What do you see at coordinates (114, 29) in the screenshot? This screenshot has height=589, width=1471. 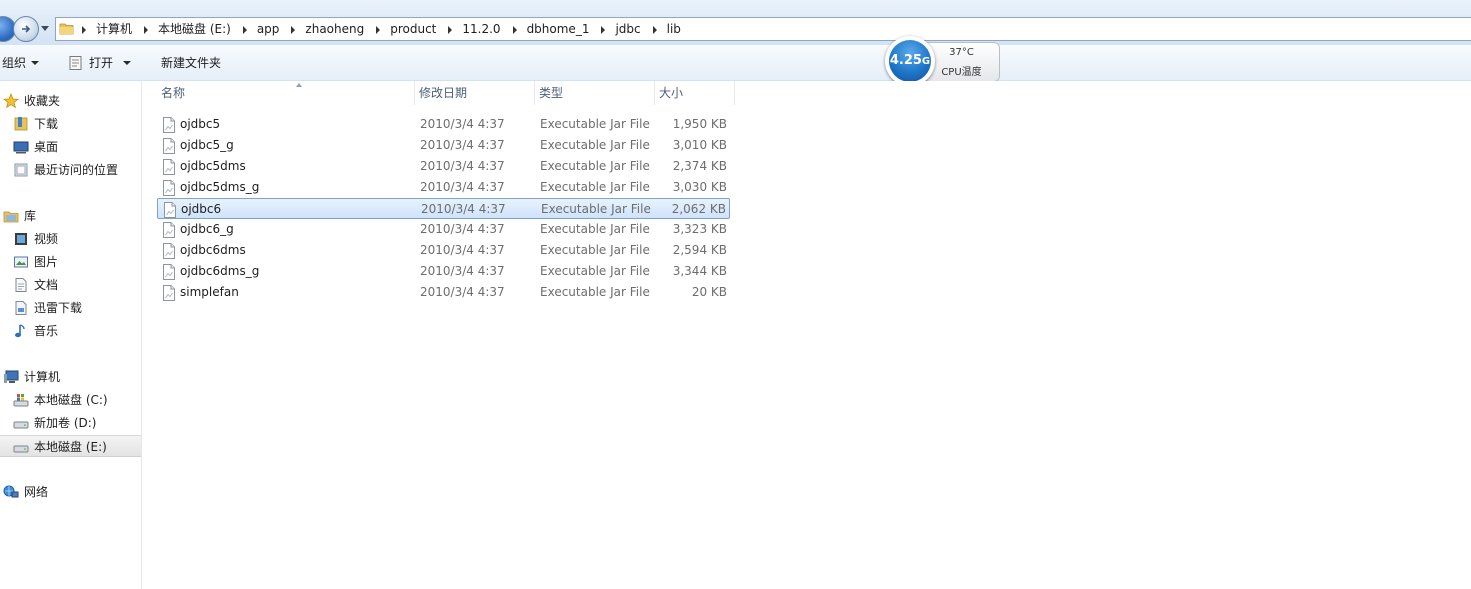 I see `breadcrumb-item: 计算机` at bounding box center [114, 29].